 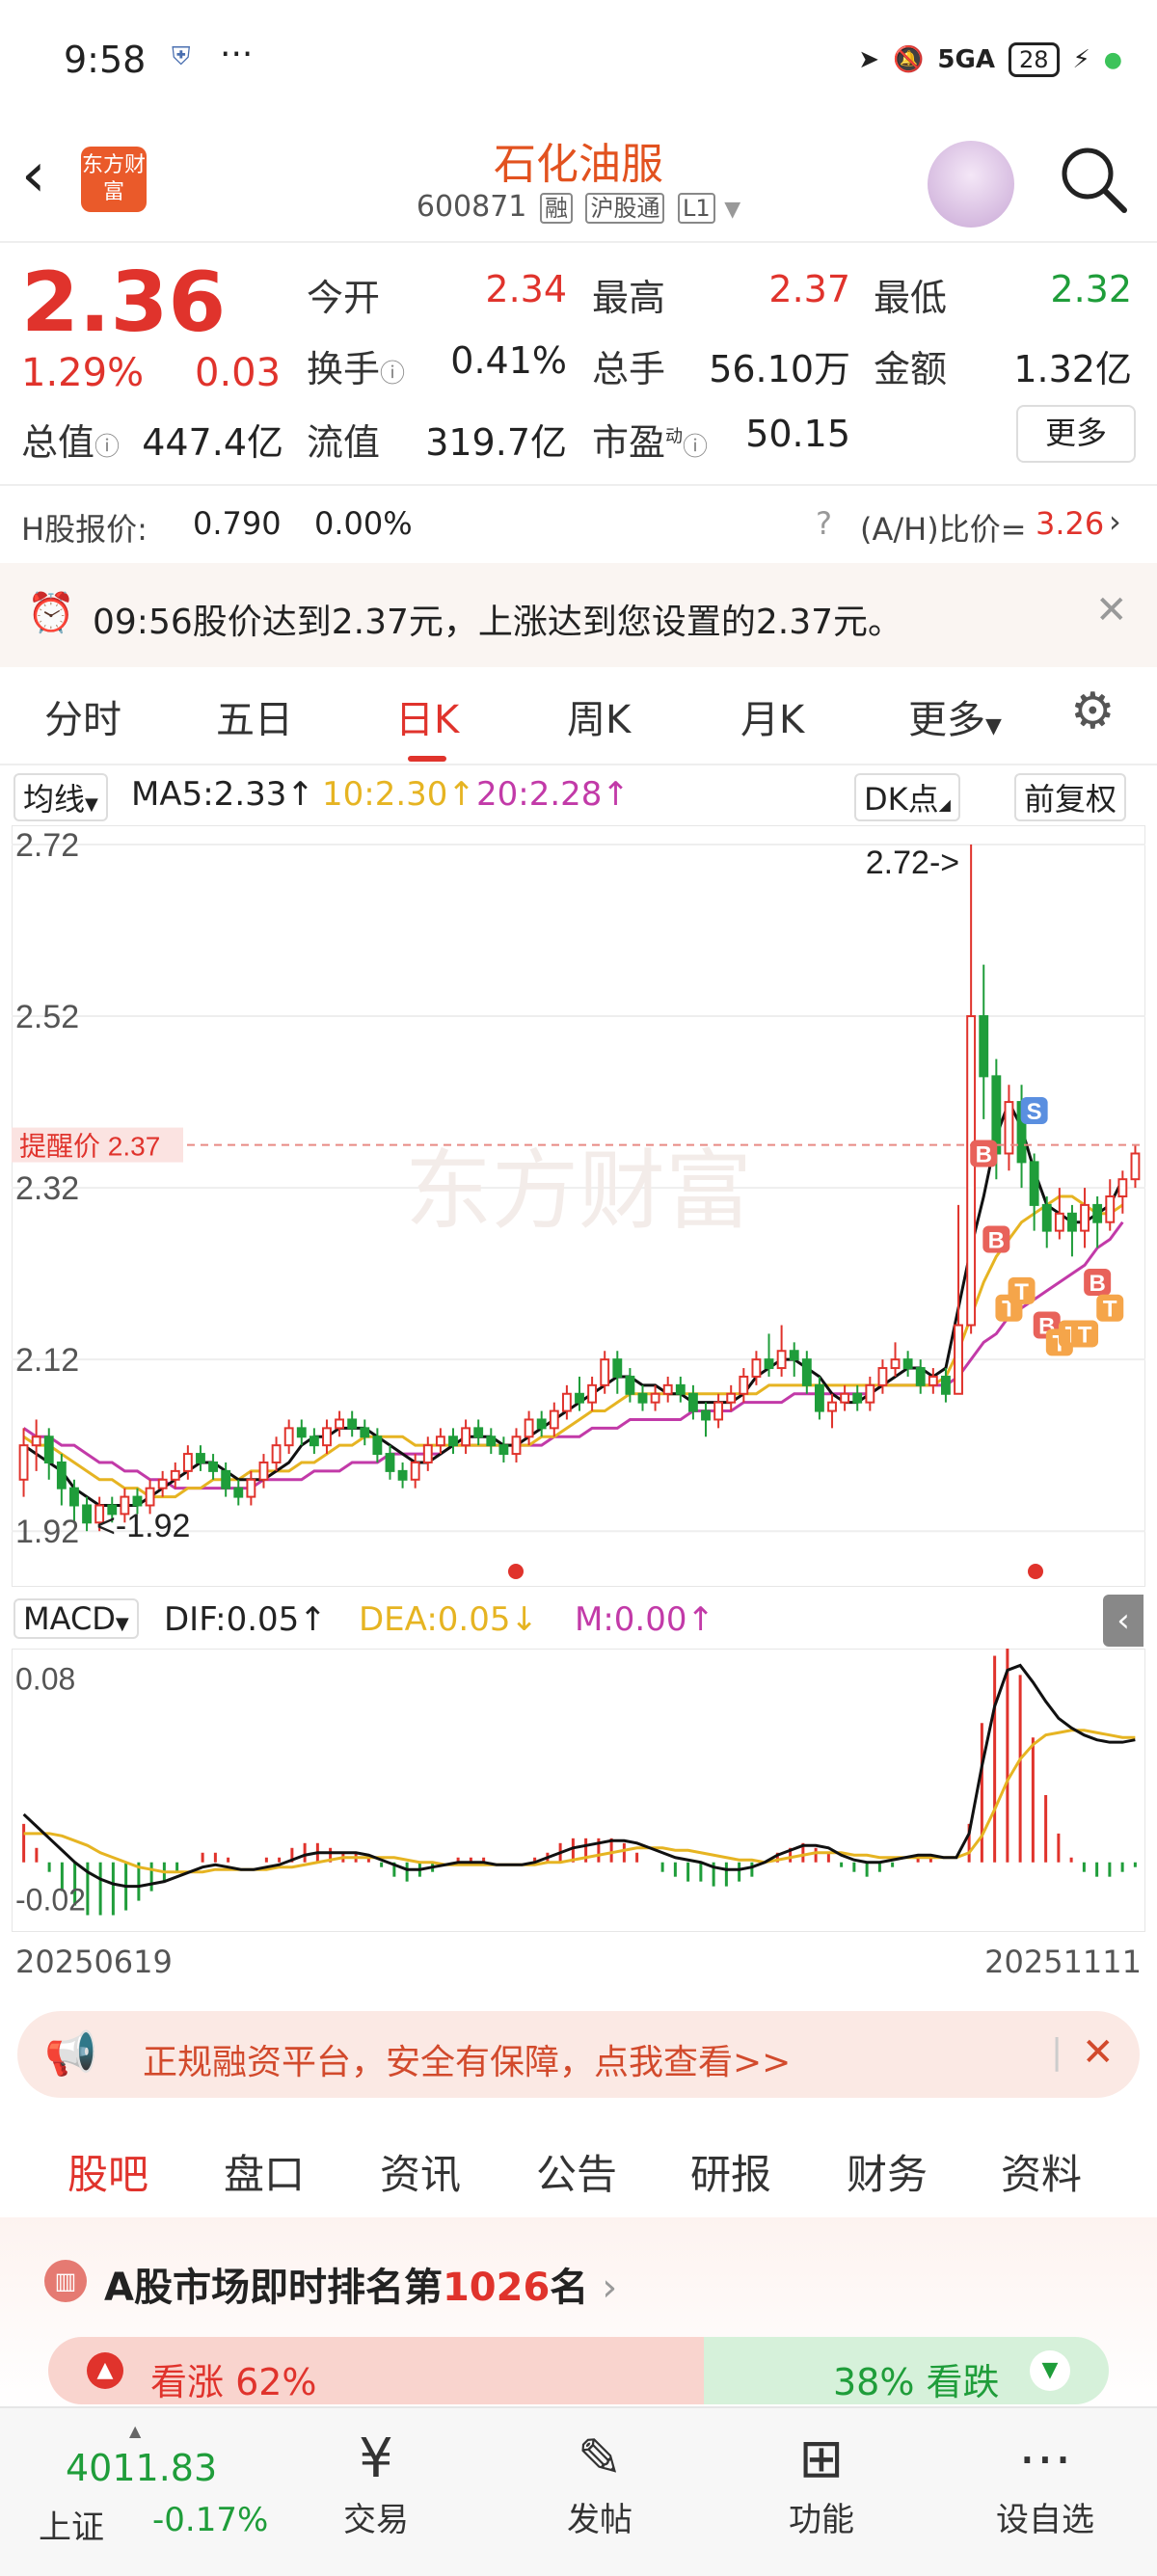 What do you see at coordinates (420, 2171) in the screenshot?
I see `tab-news: 资讯` at bounding box center [420, 2171].